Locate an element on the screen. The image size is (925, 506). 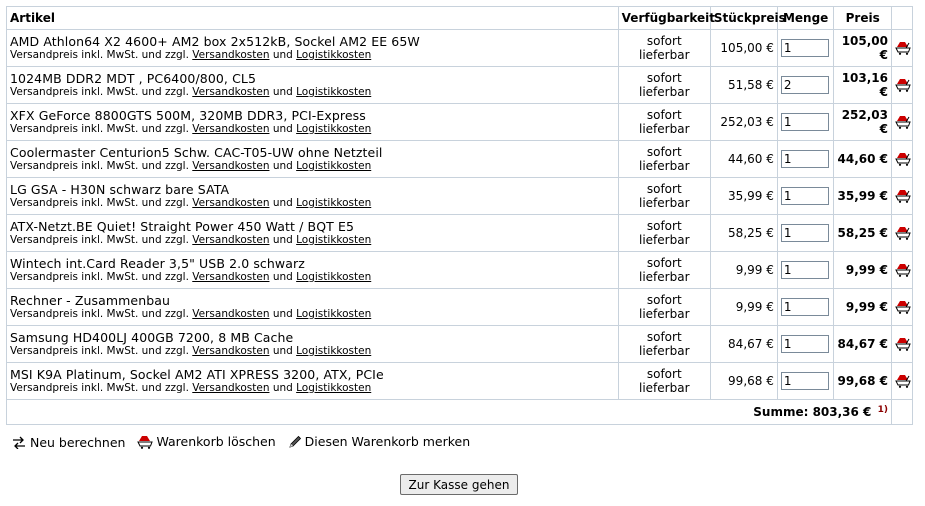
price-cell: 84,67 € is located at coordinates (862, 344).